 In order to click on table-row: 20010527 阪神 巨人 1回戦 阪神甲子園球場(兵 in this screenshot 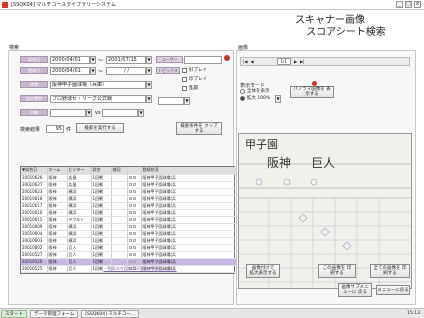, I will do `click(129, 255)`.